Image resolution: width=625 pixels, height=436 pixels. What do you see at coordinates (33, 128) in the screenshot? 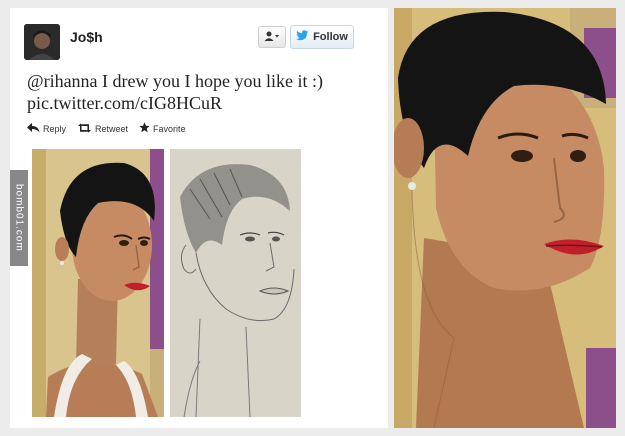
I see `reply-icon` at bounding box center [33, 128].